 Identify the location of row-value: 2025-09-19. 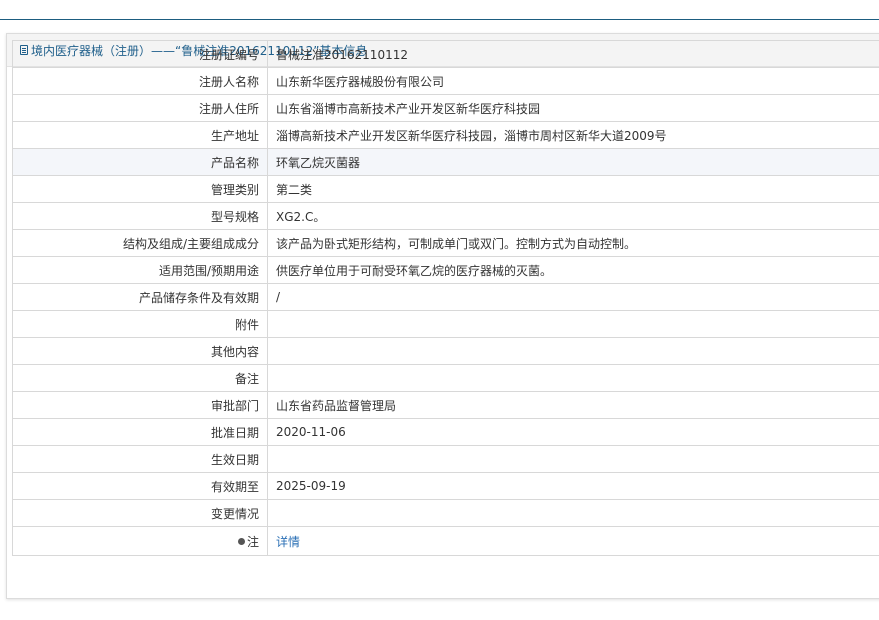
(573, 486).